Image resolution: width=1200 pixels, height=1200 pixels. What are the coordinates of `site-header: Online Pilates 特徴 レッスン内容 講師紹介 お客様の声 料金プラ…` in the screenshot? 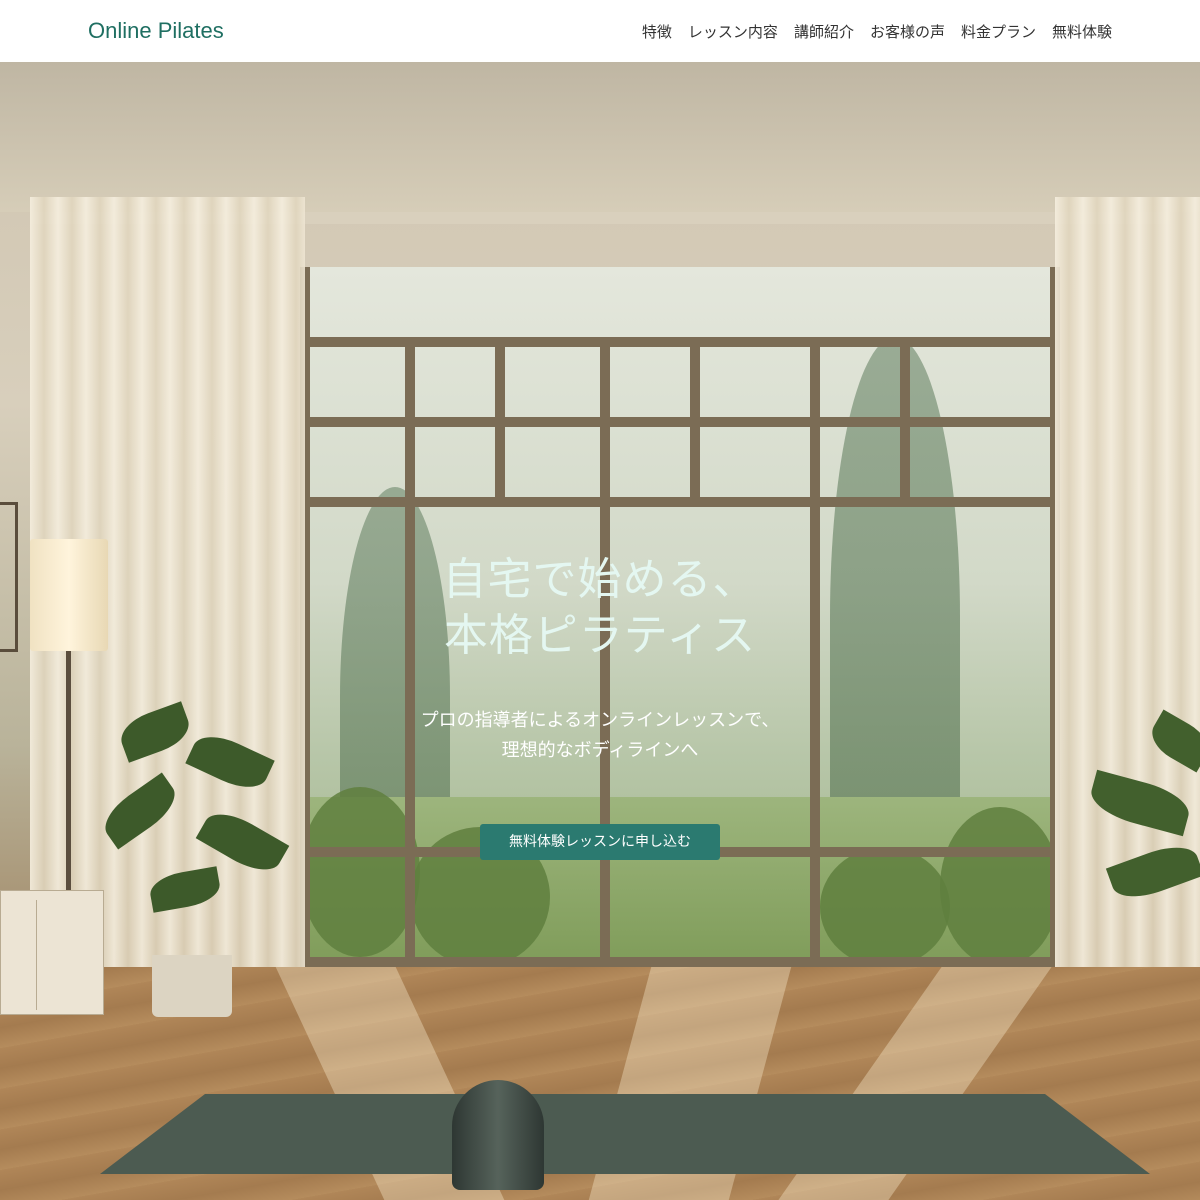 It's located at (600, 31).